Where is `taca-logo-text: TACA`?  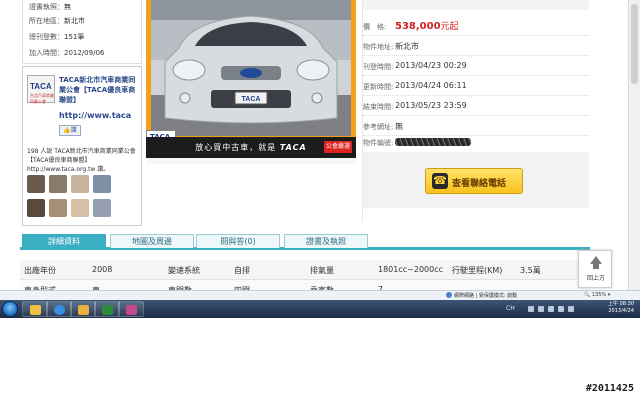
taca-logo-text: TACA is located at coordinates (41, 86).